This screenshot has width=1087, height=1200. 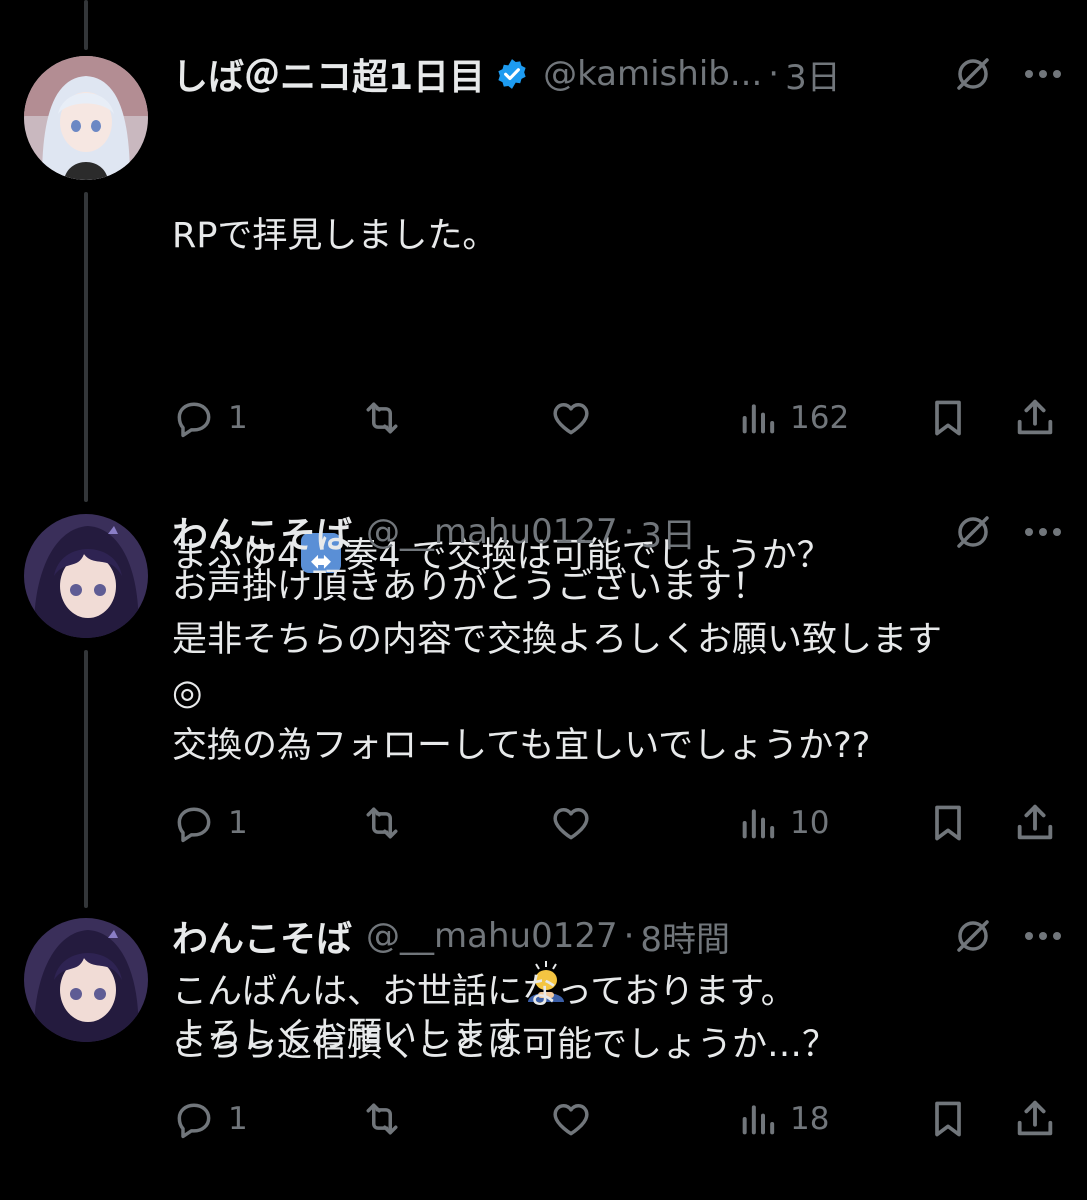 What do you see at coordinates (571, 1120) in the screenshot?
I see `like-icon` at bounding box center [571, 1120].